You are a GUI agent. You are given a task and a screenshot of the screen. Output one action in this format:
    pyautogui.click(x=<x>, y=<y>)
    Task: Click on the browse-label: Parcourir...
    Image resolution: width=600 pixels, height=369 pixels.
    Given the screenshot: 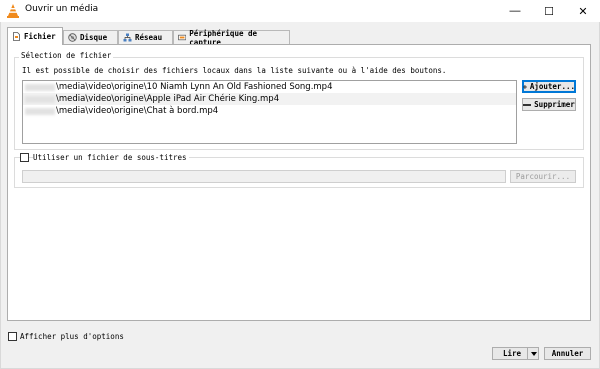 What is the action you would take?
    pyautogui.click(x=543, y=176)
    